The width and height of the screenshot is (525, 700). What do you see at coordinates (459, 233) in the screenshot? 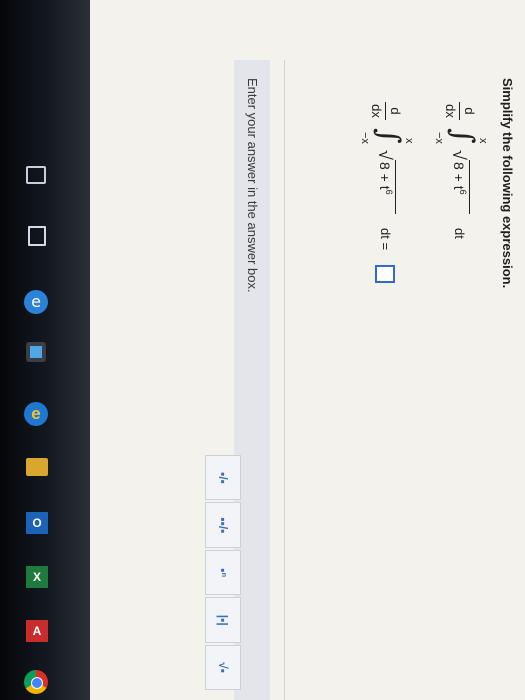
I see `differential: dt` at bounding box center [459, 233].